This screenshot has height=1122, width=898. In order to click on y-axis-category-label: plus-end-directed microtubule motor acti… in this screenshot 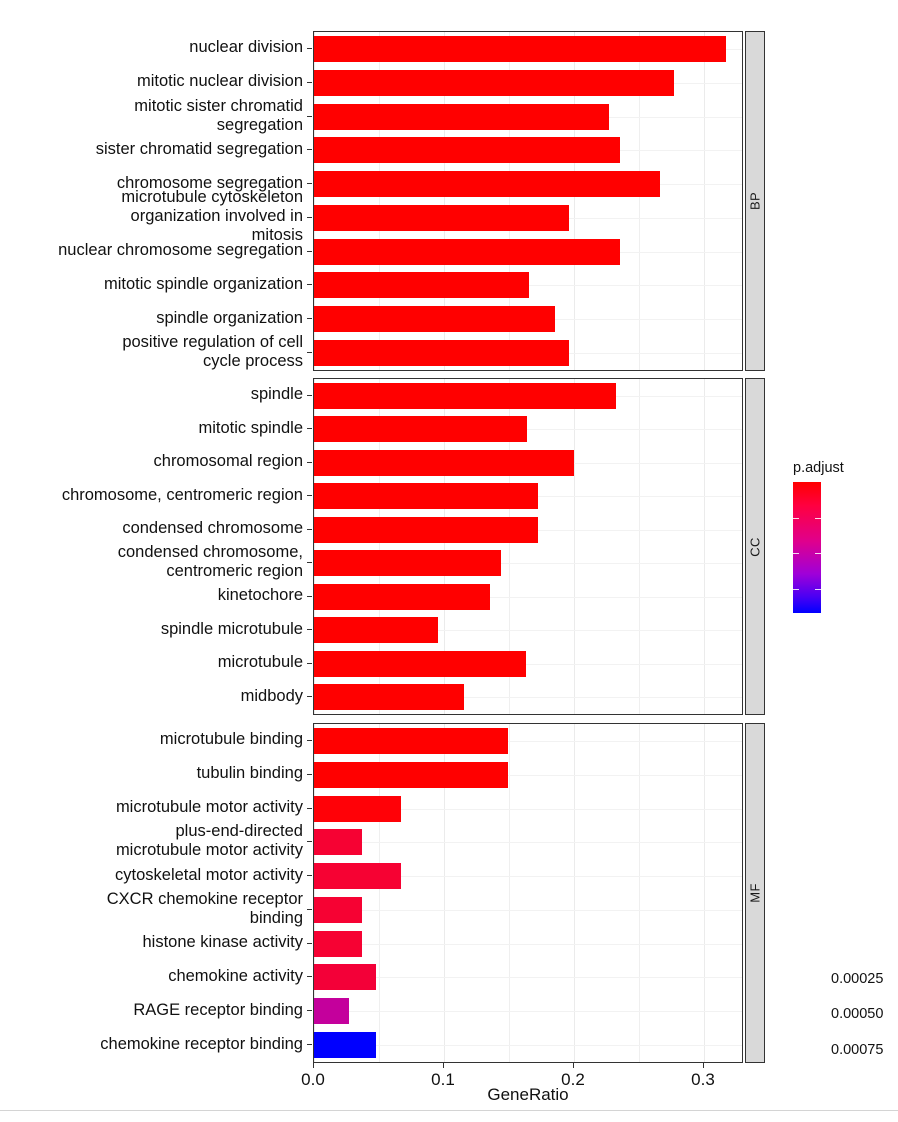, I will do `click(209, 840)`.